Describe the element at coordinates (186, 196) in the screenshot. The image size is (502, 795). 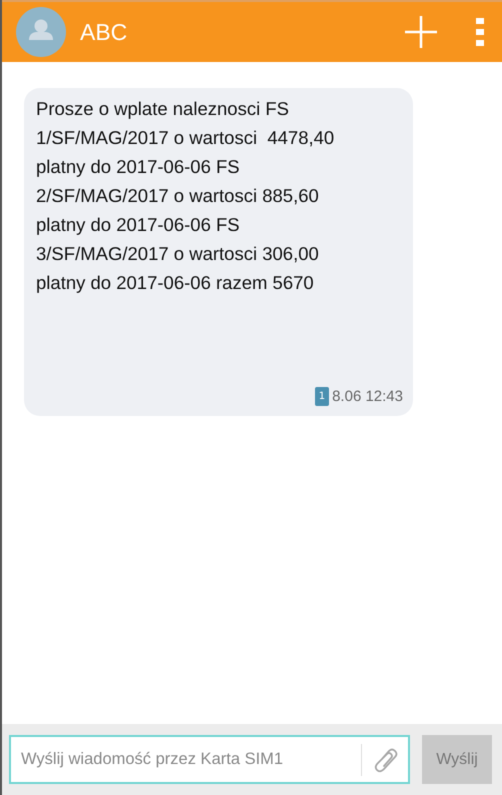
I see `message-text: Prosze o wplate naleznosci FS 1/SF/MAG/2017 o wartosci 4478,40 platny do 2017-06-06 FS 2/SF/MAG/2017 o wartosci 885,60 platny do 2017-06-06 FS 3/SF/MAG/2017 o wartosci 306,00 platny do 2017-06-06 razem 5670` at that location.